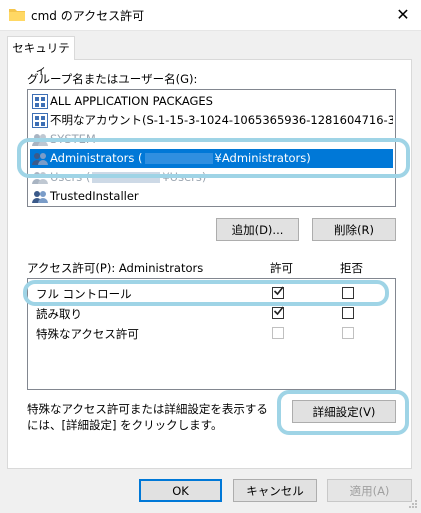 The image size is (421, 513). Describe the element at coordinates (115, 268) in the screenshot. I see `permissions-label: アクセス許可(P): Administrators` at that location.